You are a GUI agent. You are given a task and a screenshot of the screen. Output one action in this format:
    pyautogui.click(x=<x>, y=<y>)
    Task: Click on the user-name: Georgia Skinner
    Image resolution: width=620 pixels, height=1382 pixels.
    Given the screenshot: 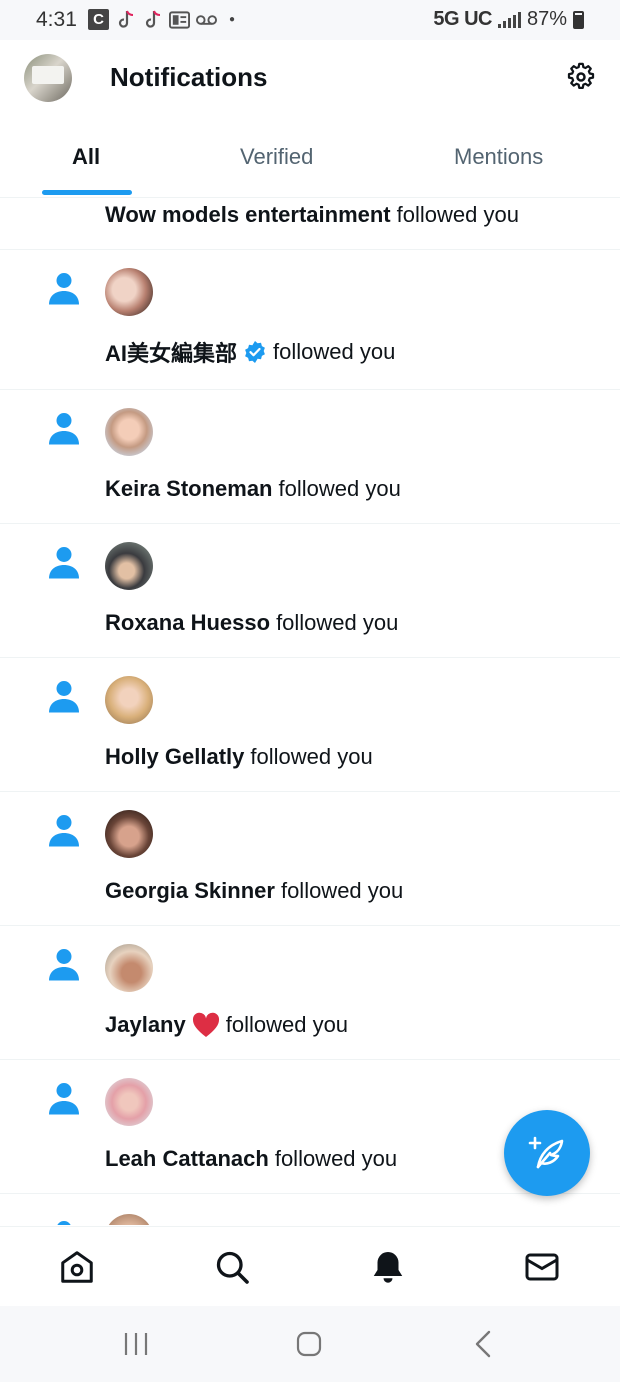 What is the action you would take?
    pyautogui.click(x=190, y=891)
    